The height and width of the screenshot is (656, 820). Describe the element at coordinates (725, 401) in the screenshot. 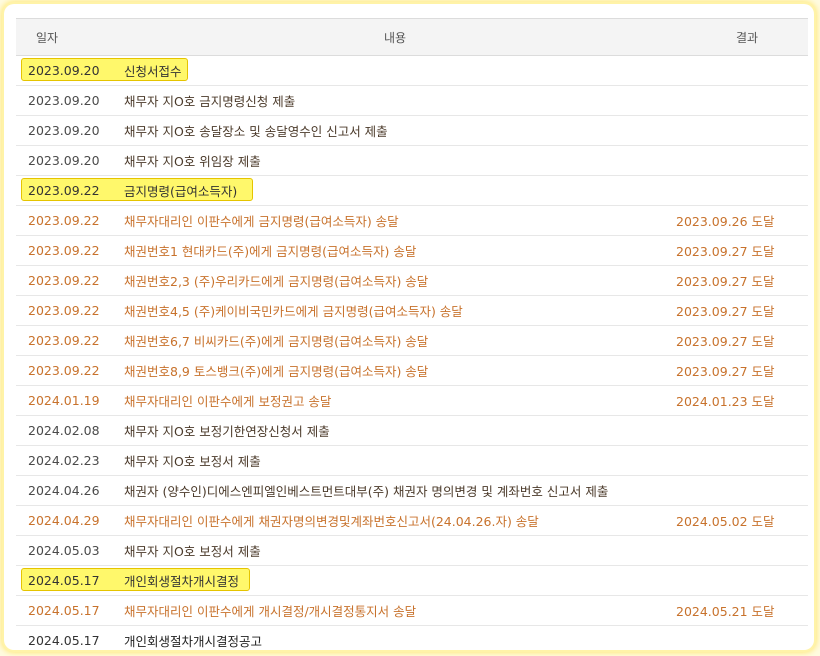

I see `row-result: 2024.01.23 도달` at that location.